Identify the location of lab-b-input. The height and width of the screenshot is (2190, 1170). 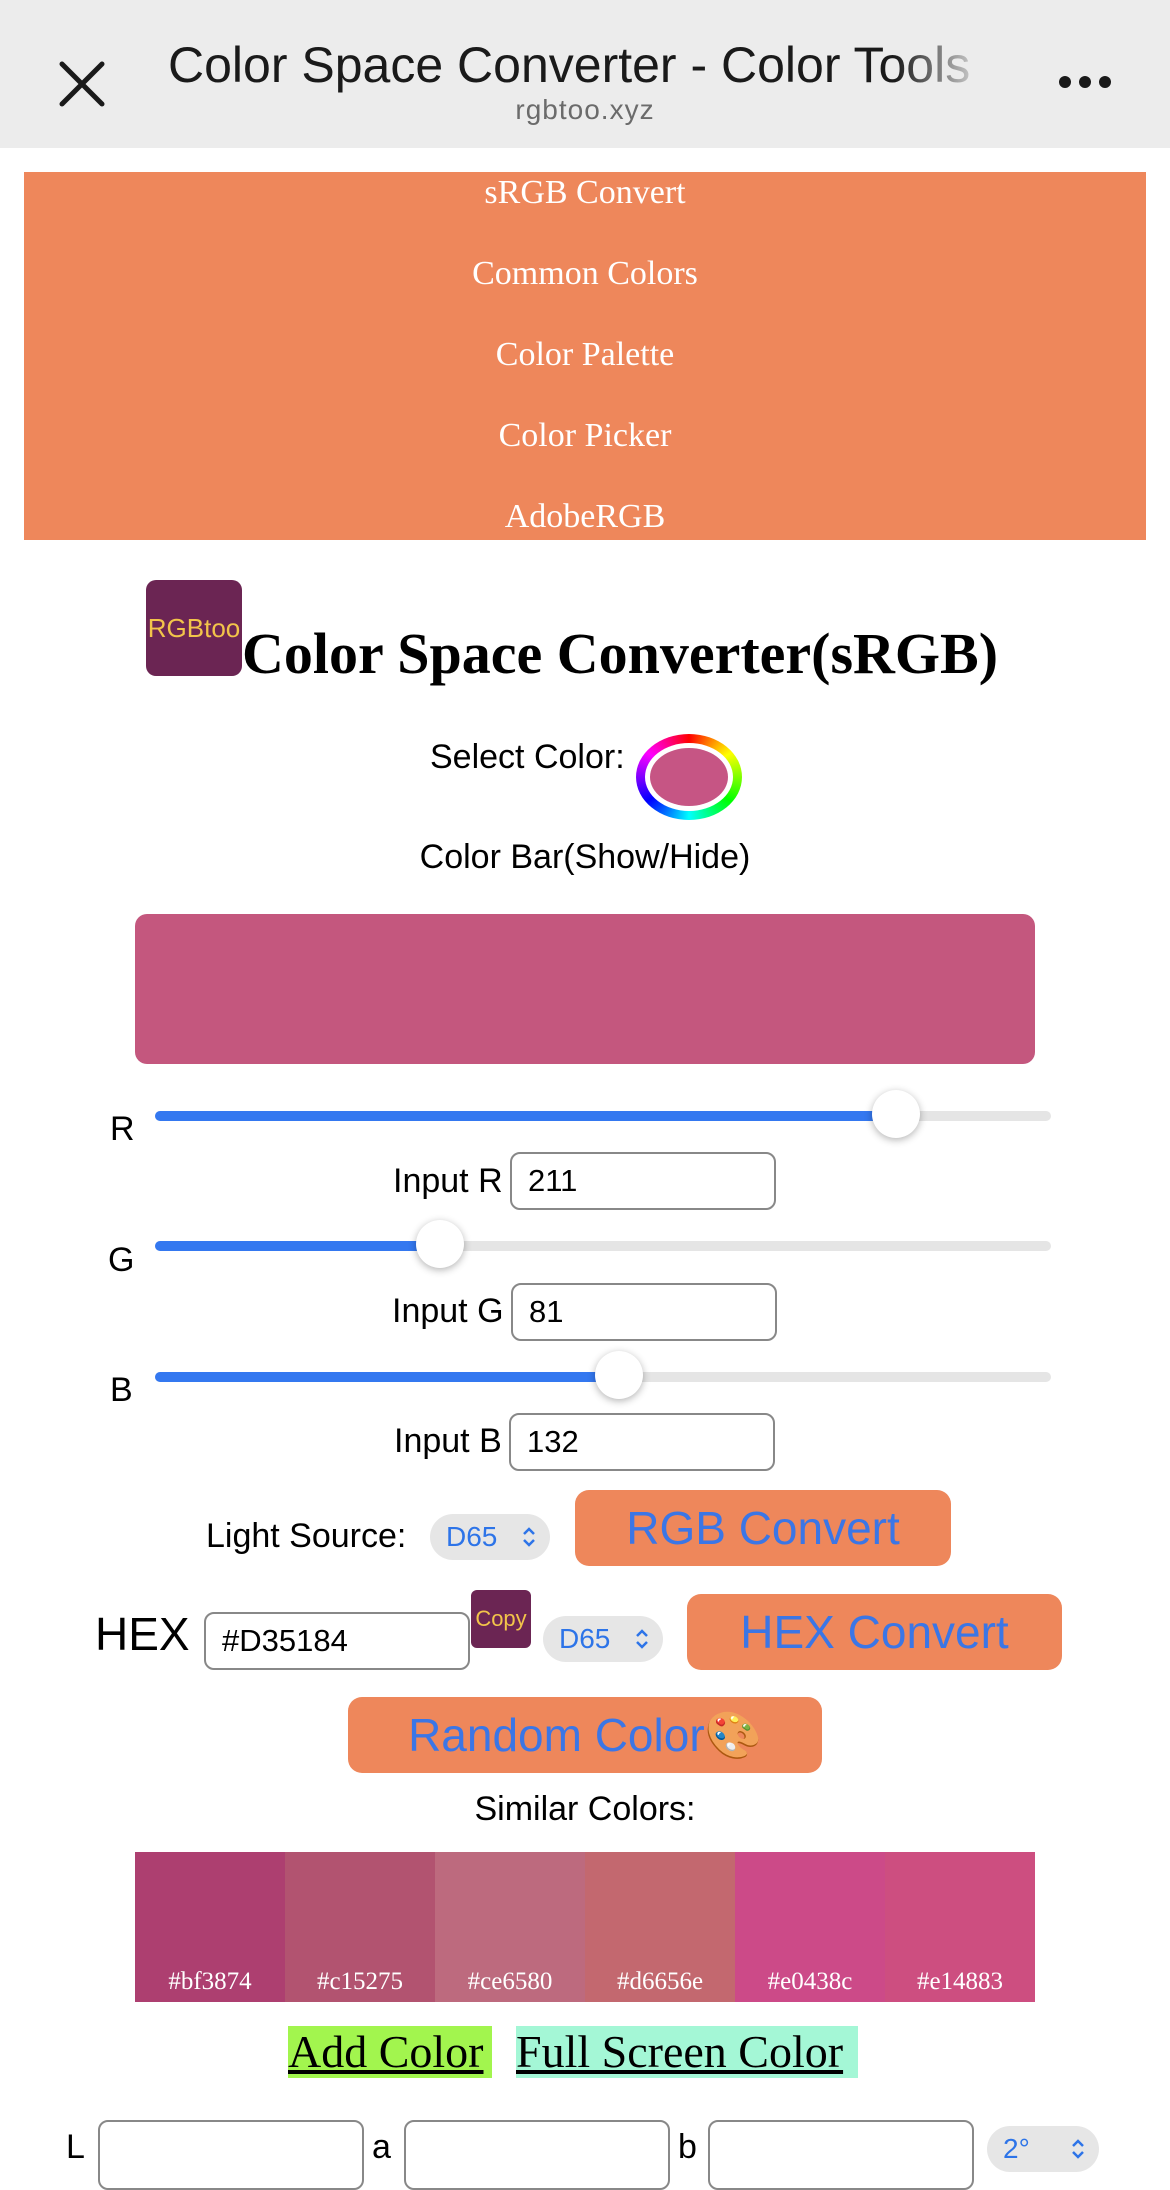
(841, 2155).